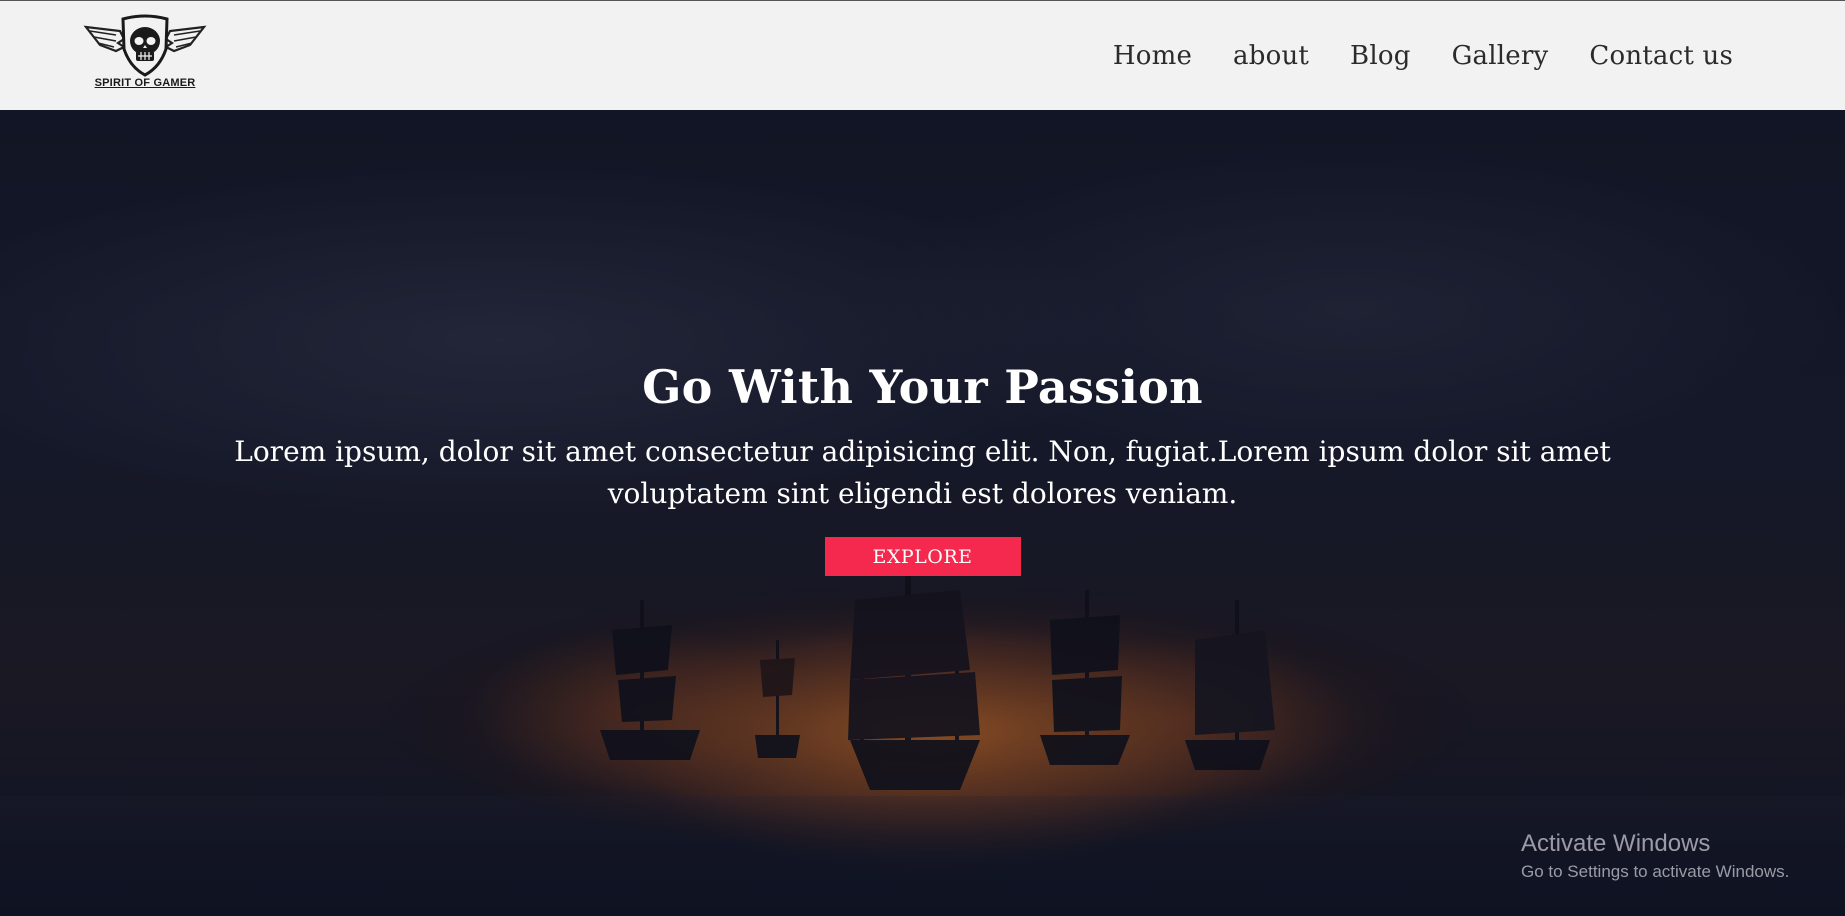 This screenshot has width=1845, height=916. I want to click on nav-item-blog: Blog, so click(1380, 56).